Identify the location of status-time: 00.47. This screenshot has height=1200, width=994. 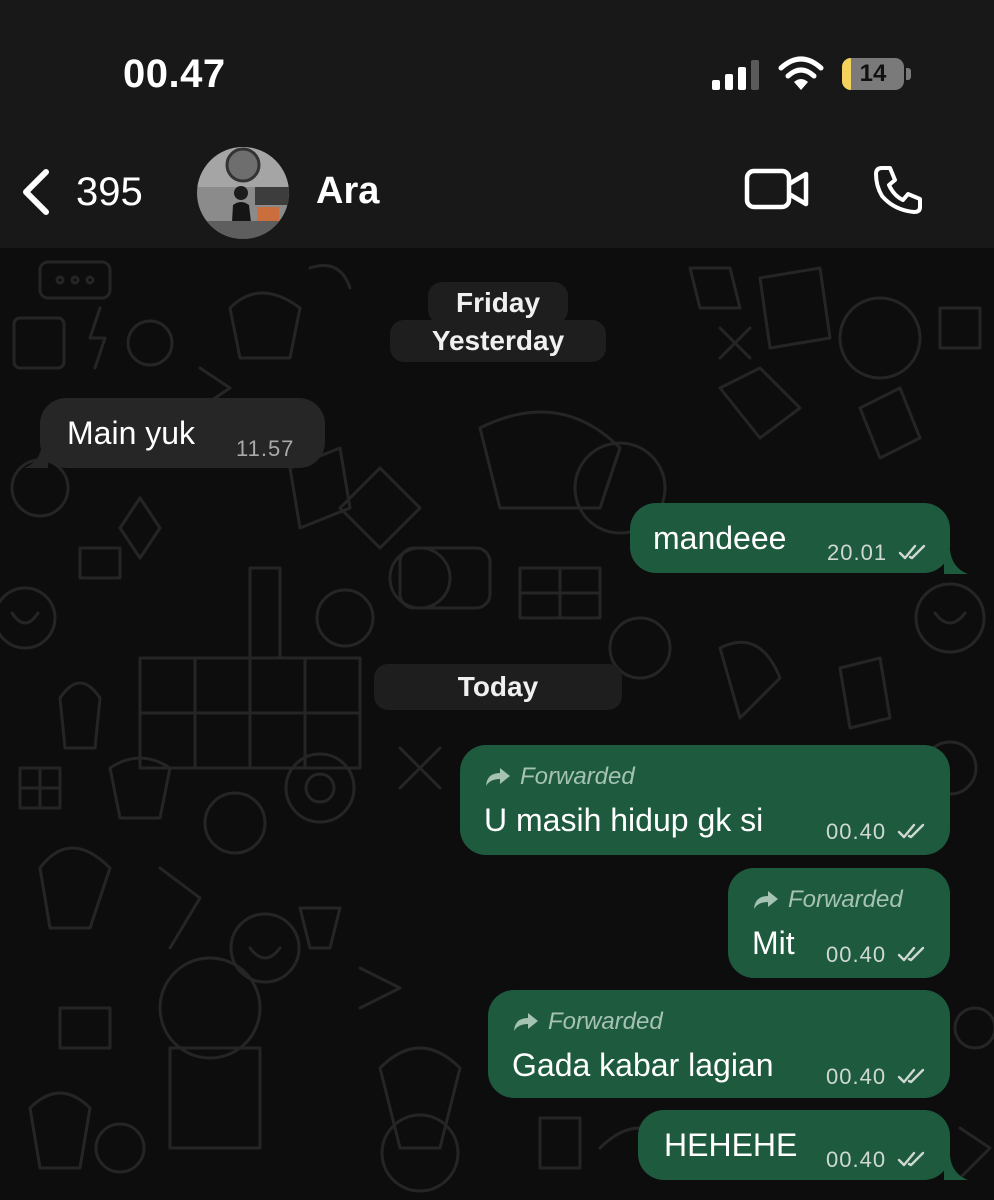
(174, 74).